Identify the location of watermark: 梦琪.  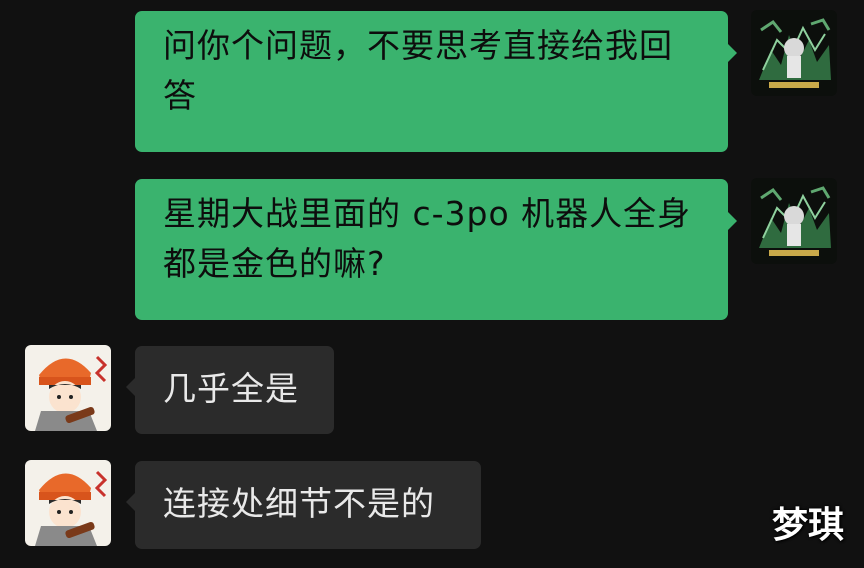
(807, 525).